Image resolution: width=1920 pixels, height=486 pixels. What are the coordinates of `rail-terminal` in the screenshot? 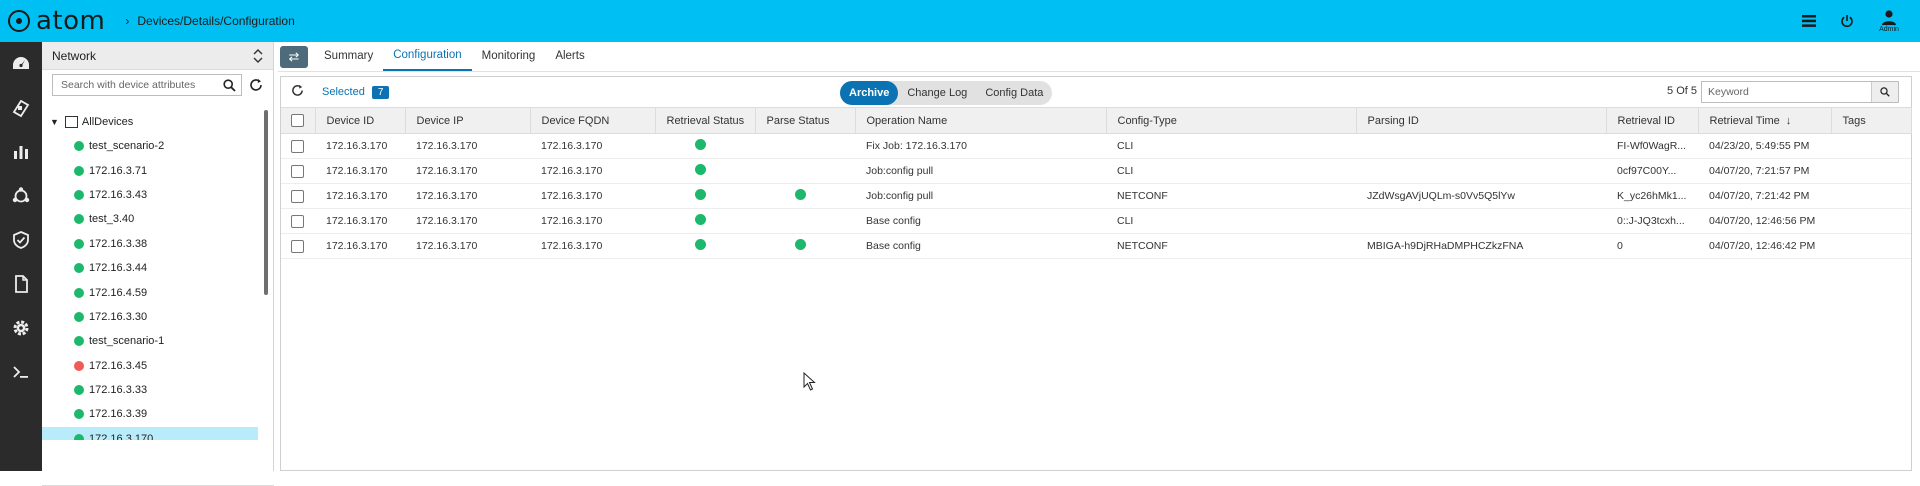 It's located at (21, 372).